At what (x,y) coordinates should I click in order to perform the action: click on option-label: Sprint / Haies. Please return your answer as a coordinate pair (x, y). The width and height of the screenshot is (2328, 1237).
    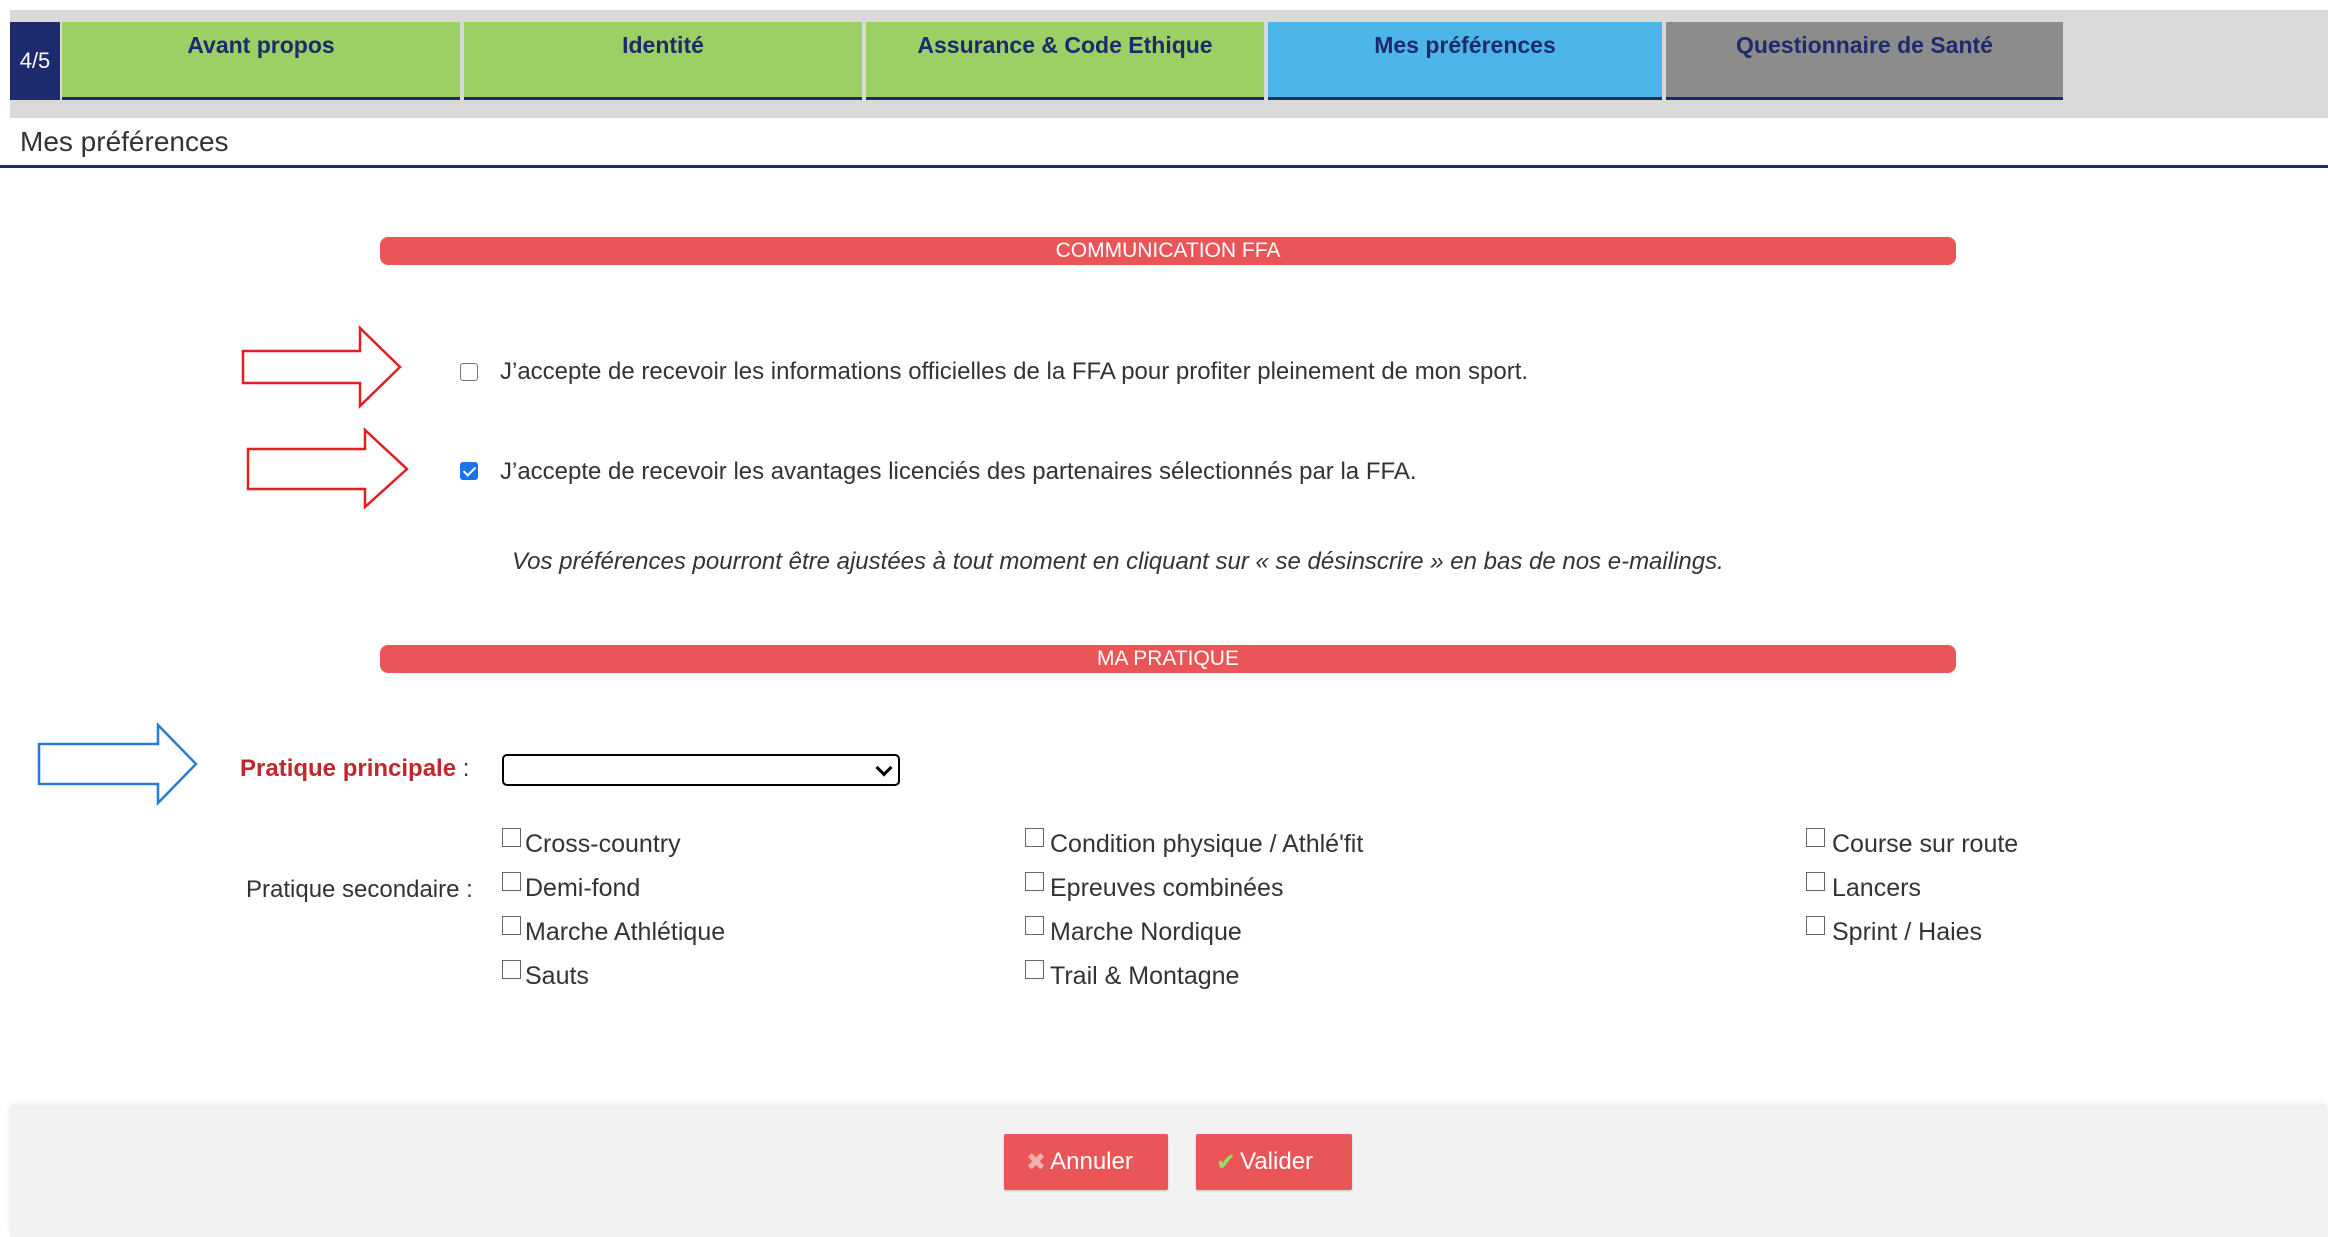
    Looking at the image, I should click on (1907, 932).